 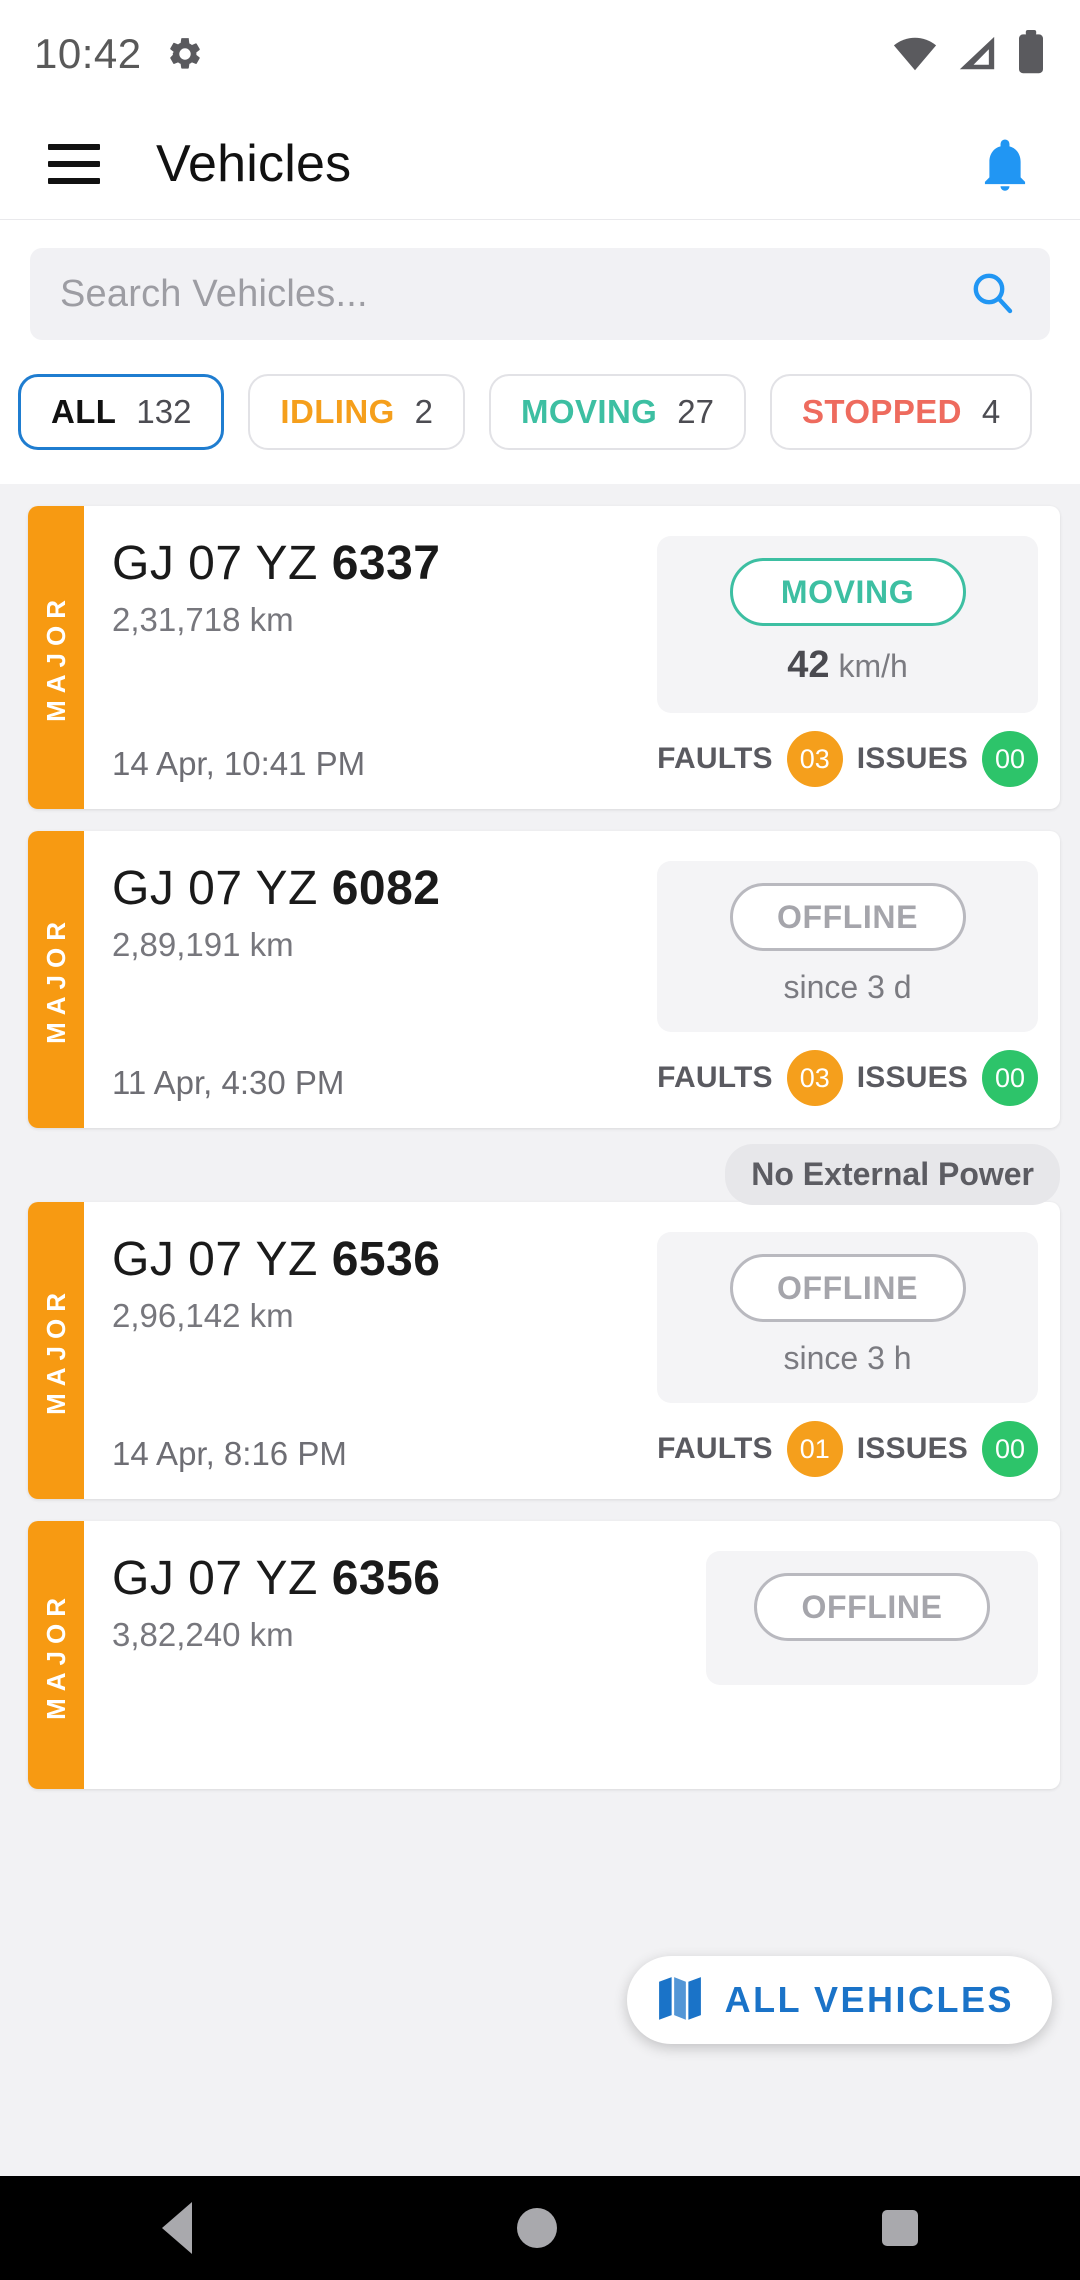 I want to click on vehicle-status-panel: OFFLINE since 3 h, so click(x=847, y=1317).